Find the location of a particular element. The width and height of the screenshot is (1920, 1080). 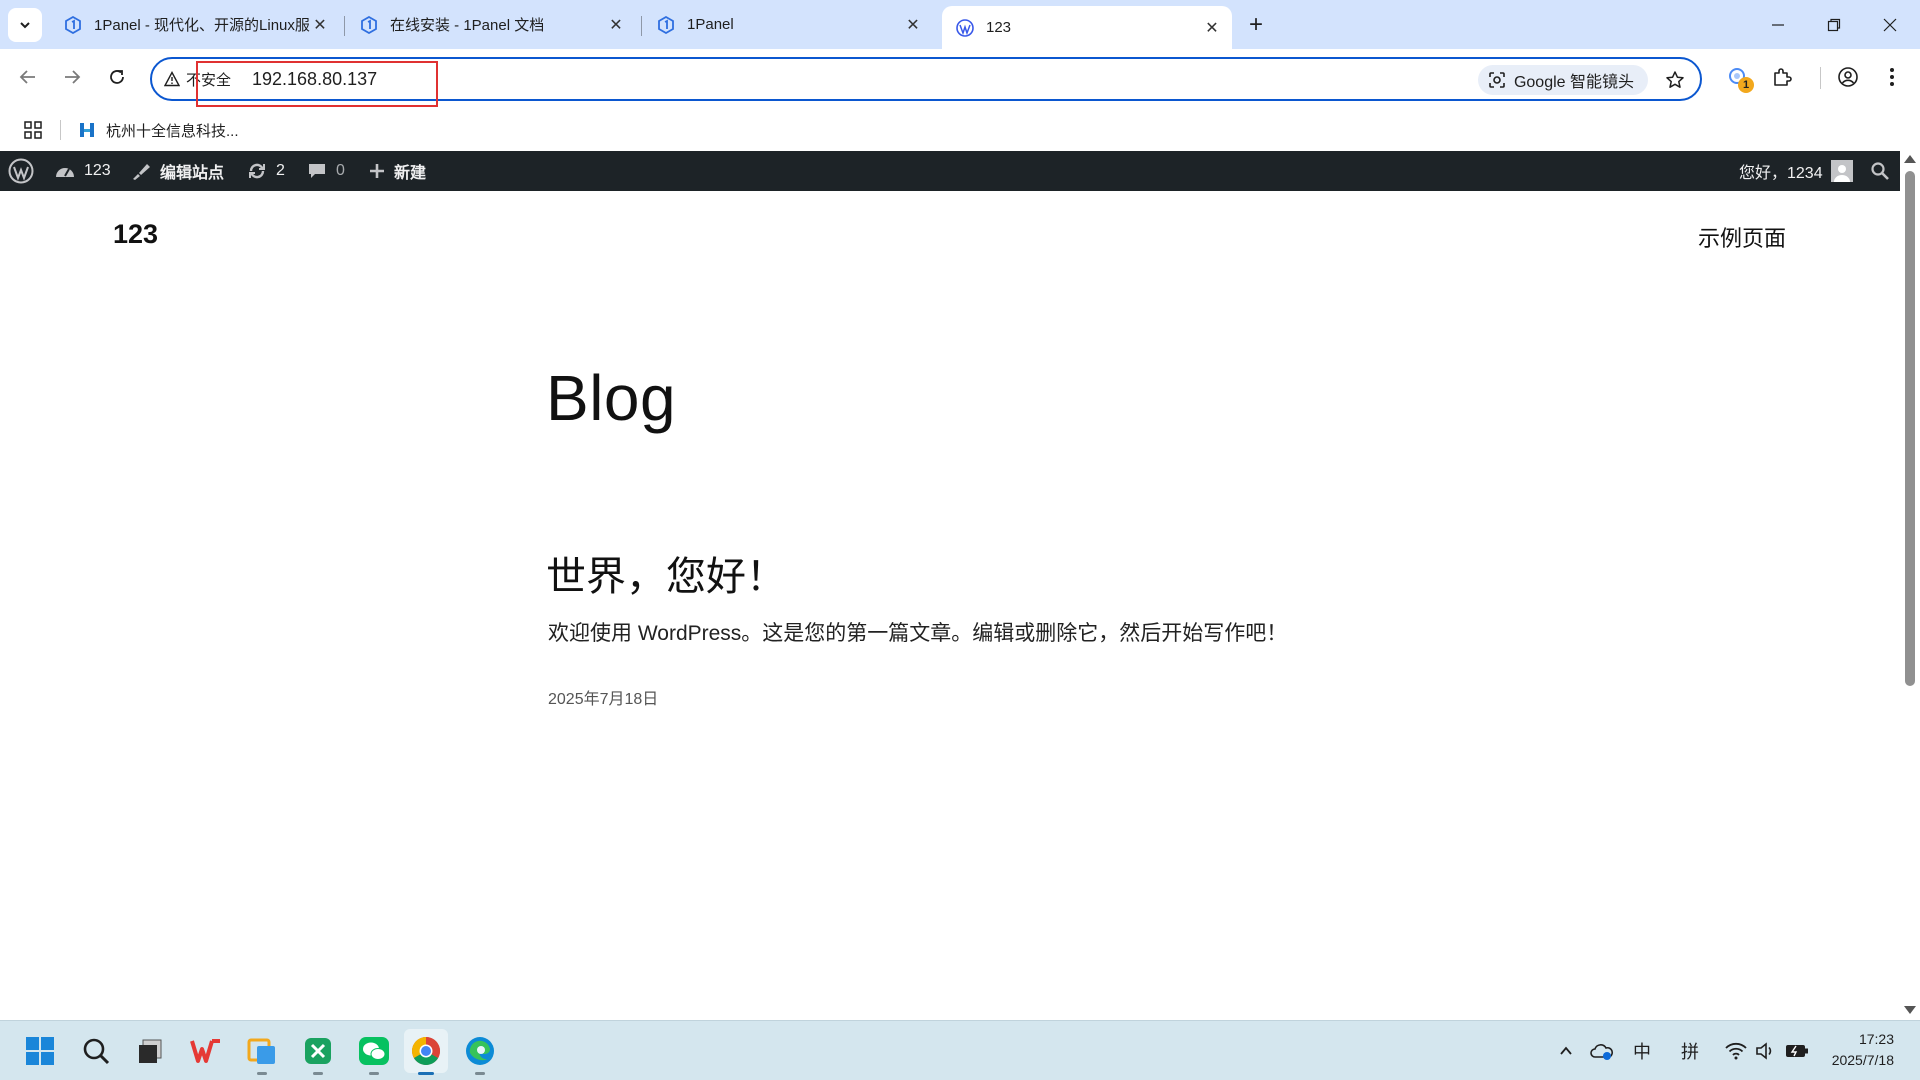

taskbar-wps-office is located at coordinates (206, 1051).